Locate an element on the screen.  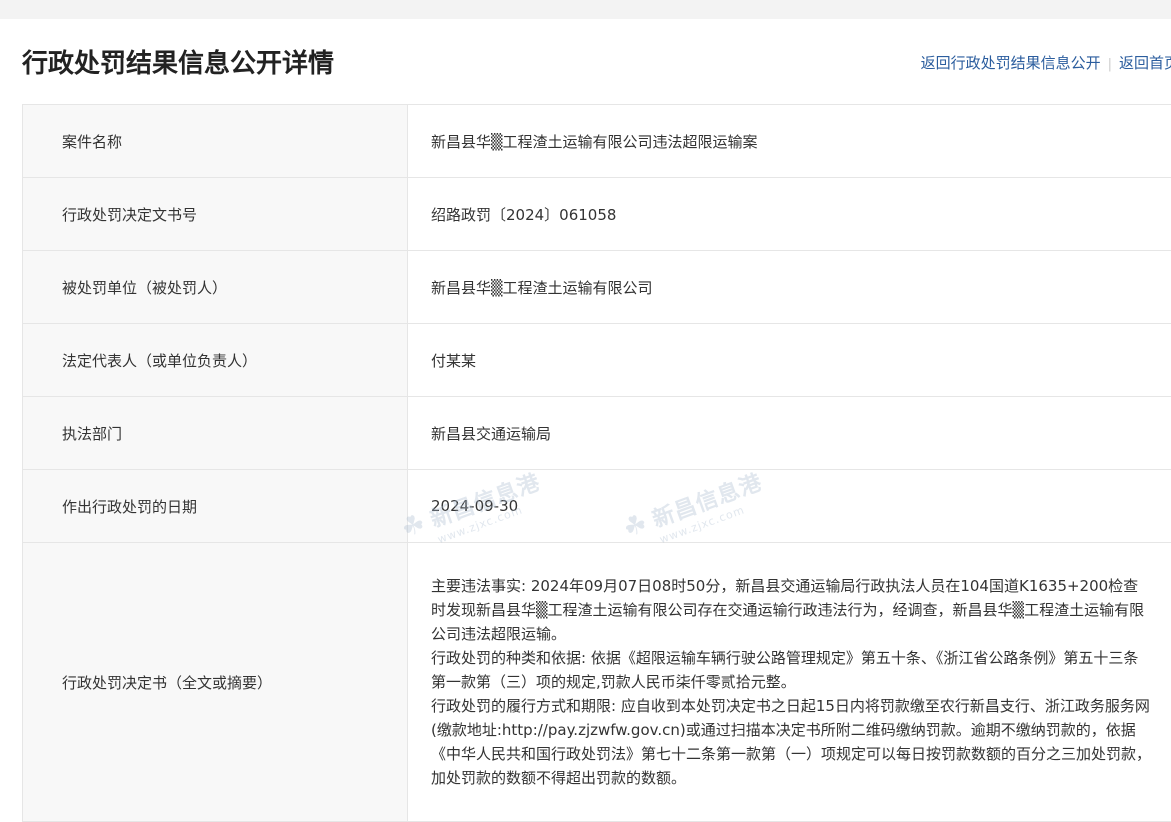
table-row-case-name: 案件名称 新昌县华▒工程渣土运输有限公司违法超限运输案 is located at coordinates (597, 141).